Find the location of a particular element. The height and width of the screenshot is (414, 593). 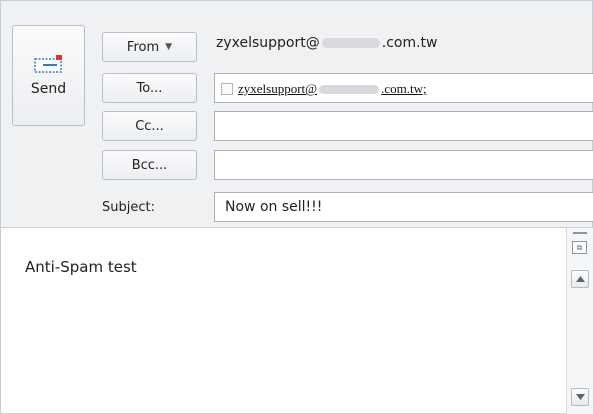

subject-field: Now on sell!!! is located at coordinates (403, 207).